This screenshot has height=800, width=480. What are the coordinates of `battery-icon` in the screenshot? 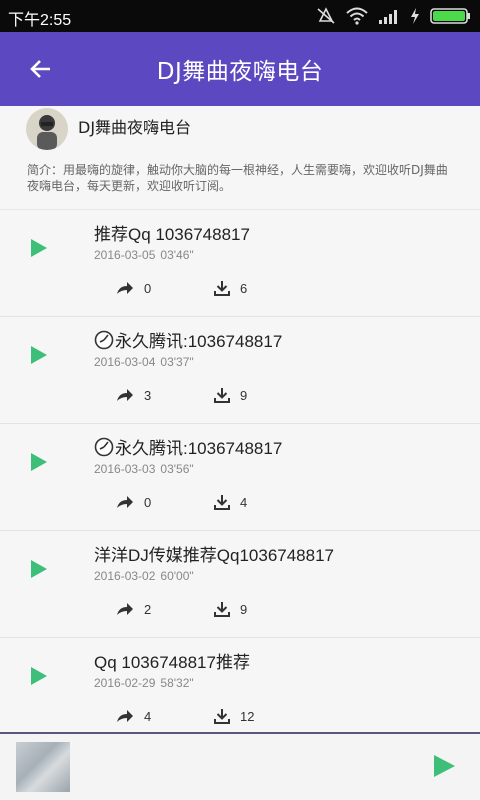 It's located at (450, 16).